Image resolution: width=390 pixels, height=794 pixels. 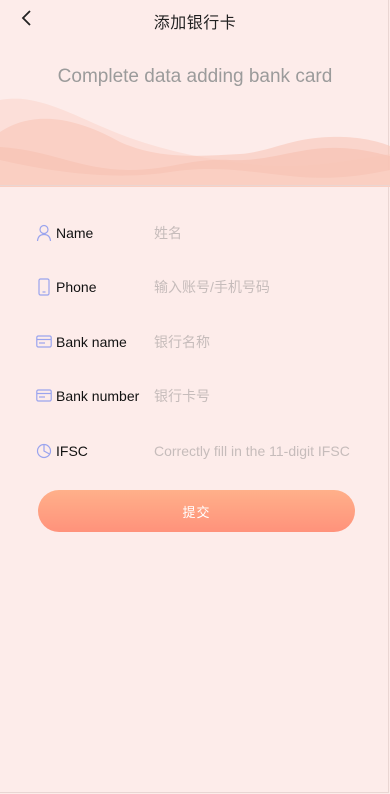 What do you see at coordinates (254, 342) in the screenshot?
I see `bank-name-input` at bounding box center [254, 342].